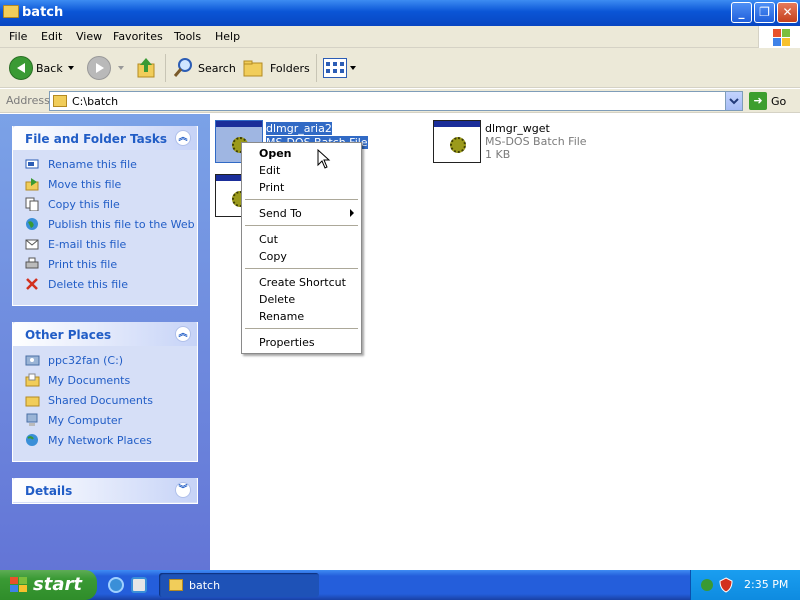 This screenshot has height=600, width=800. Describe the element at coordinates (707, 585) in the screenshot. I see `network-tray-icon` at that location.